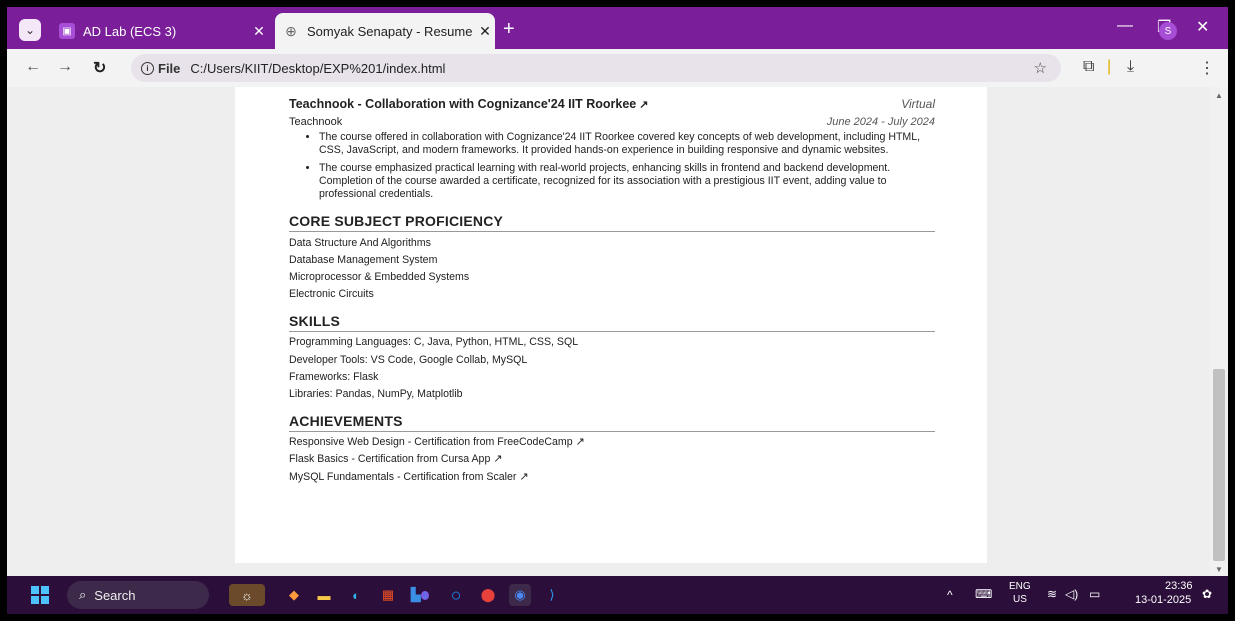 The height and width of the screenshot is (621, 1235). I want to click on tab-title: Somyak Senapaty - Resume, so click(390, 31).